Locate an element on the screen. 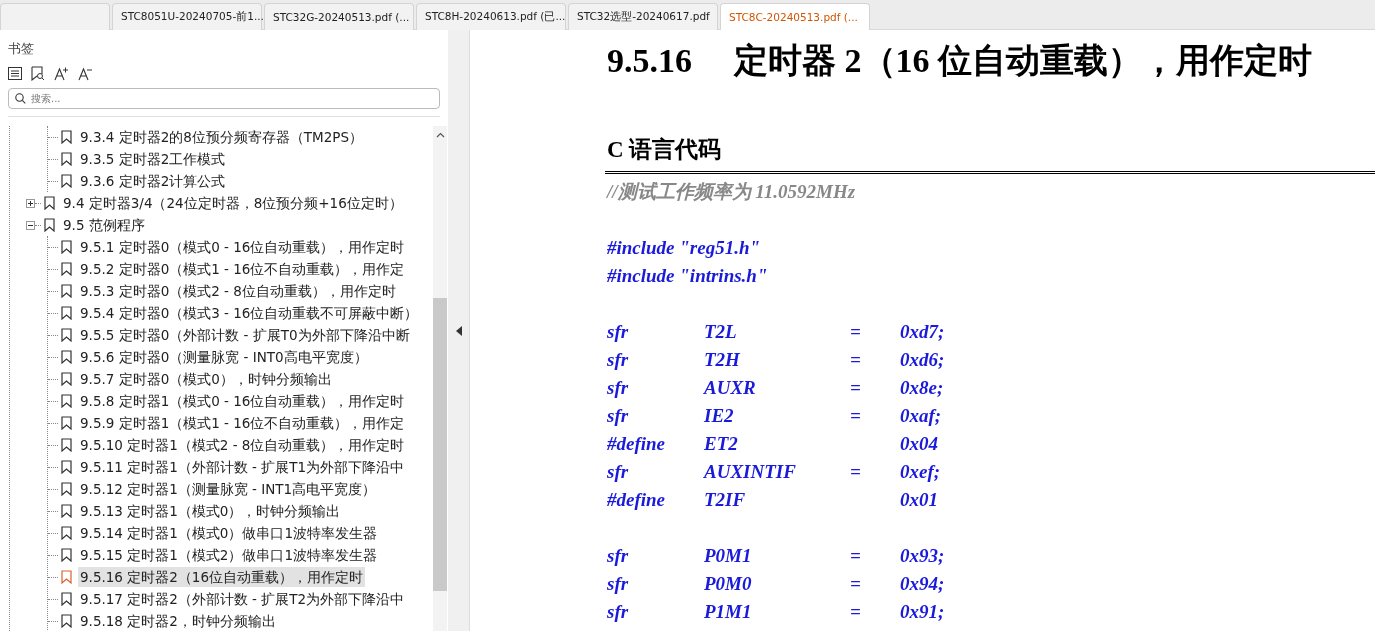  panel-title: 书签 is located at coordinates (21, 48).